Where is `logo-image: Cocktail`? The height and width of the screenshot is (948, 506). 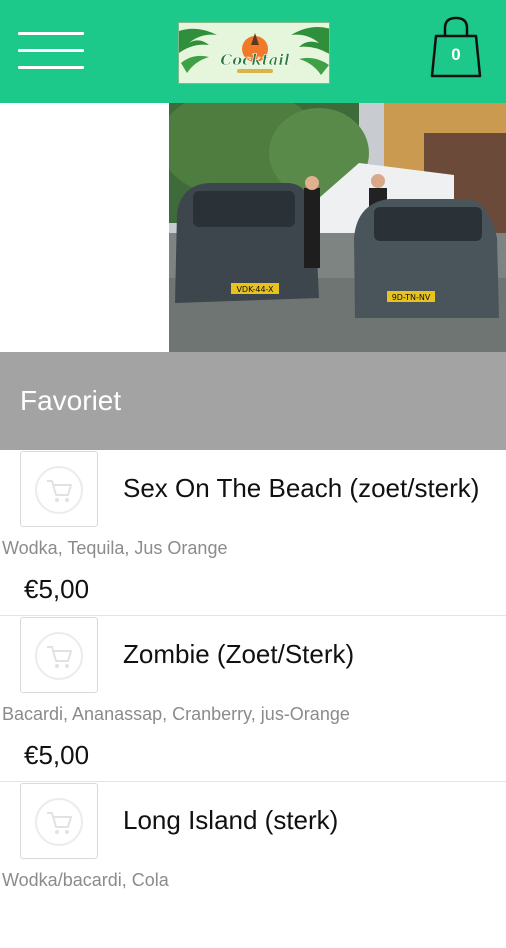 logo-image: Cocktail is located at coordinates (254, 53).